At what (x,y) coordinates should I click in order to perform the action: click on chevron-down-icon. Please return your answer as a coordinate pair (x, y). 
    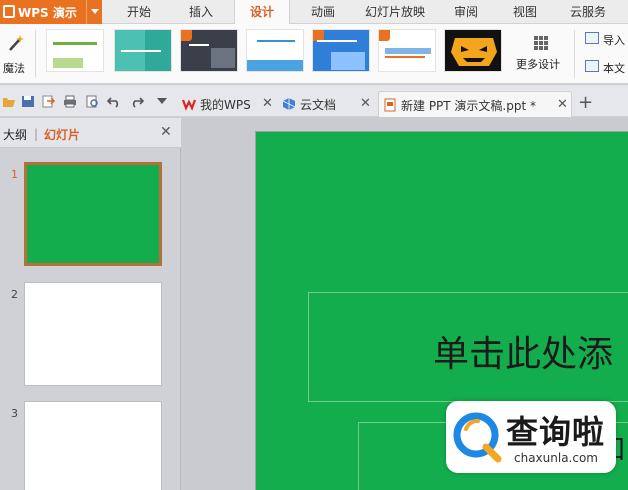
    Looking at the image, I should click on (95, 11).